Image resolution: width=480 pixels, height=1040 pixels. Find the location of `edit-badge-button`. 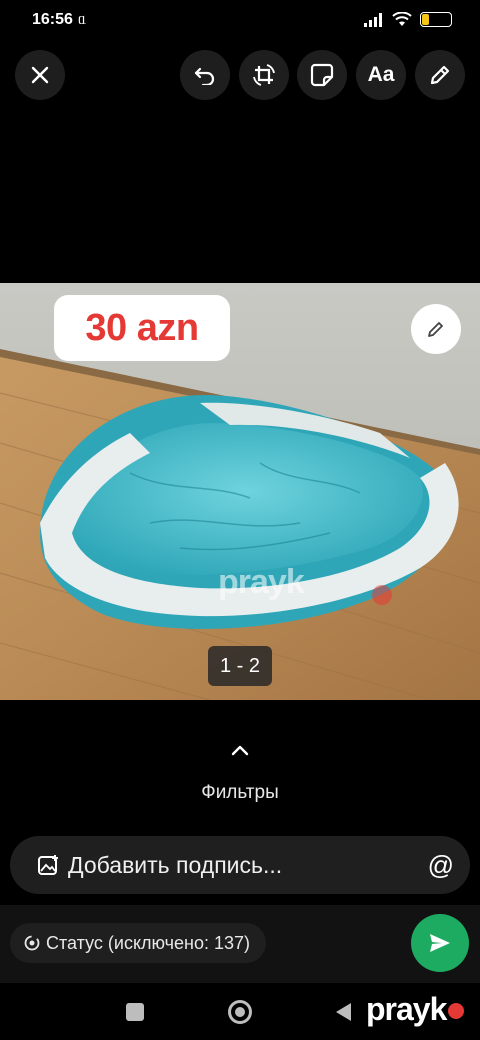

edit-badge-button is located at coordinates (436, 329).